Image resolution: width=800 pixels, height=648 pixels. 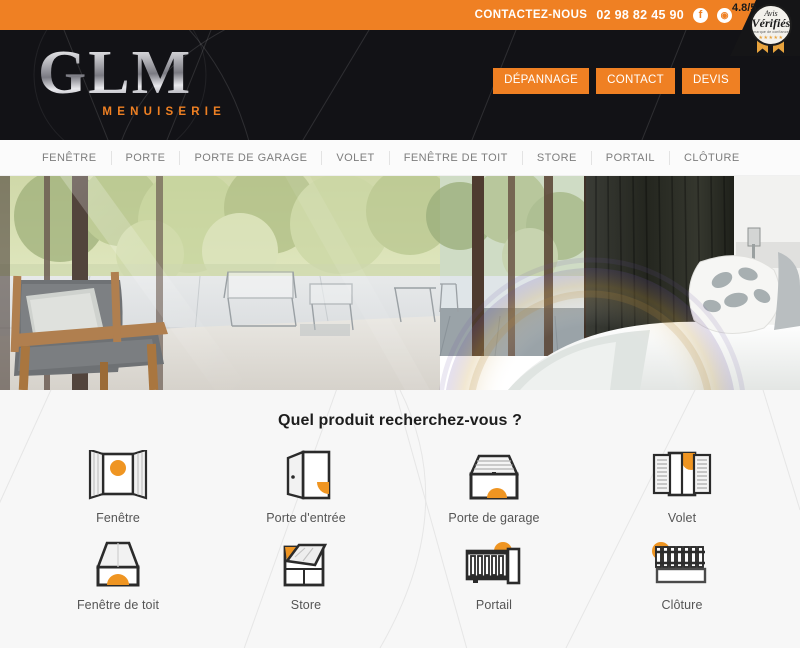 What do you see at coordinates (771, 31) in the screenshot?
I see `badge-caption: marque de confiance` at bounding box center [771, 31].